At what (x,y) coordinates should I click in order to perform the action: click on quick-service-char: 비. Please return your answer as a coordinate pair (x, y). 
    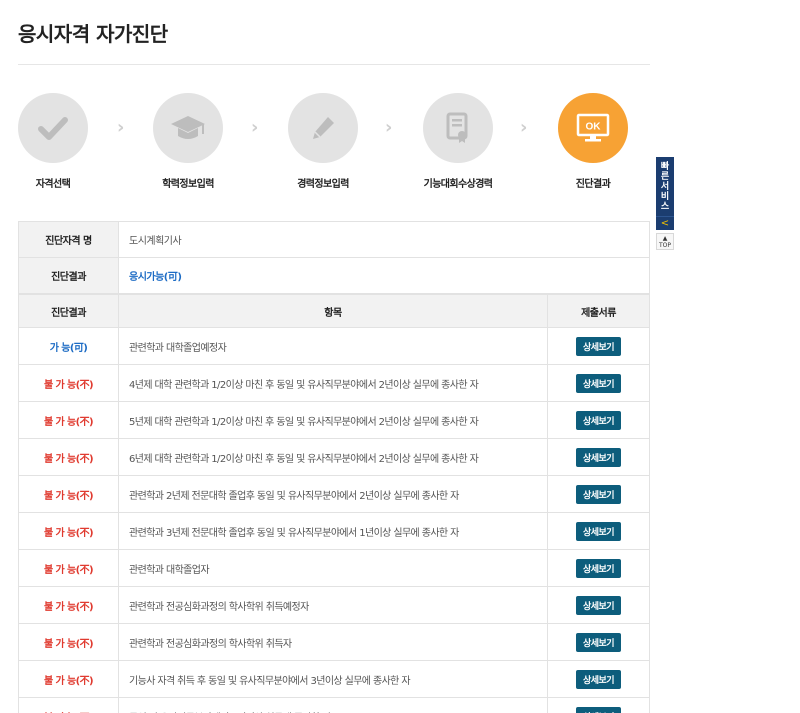
    Looking at the image, I should click on (665, 197).